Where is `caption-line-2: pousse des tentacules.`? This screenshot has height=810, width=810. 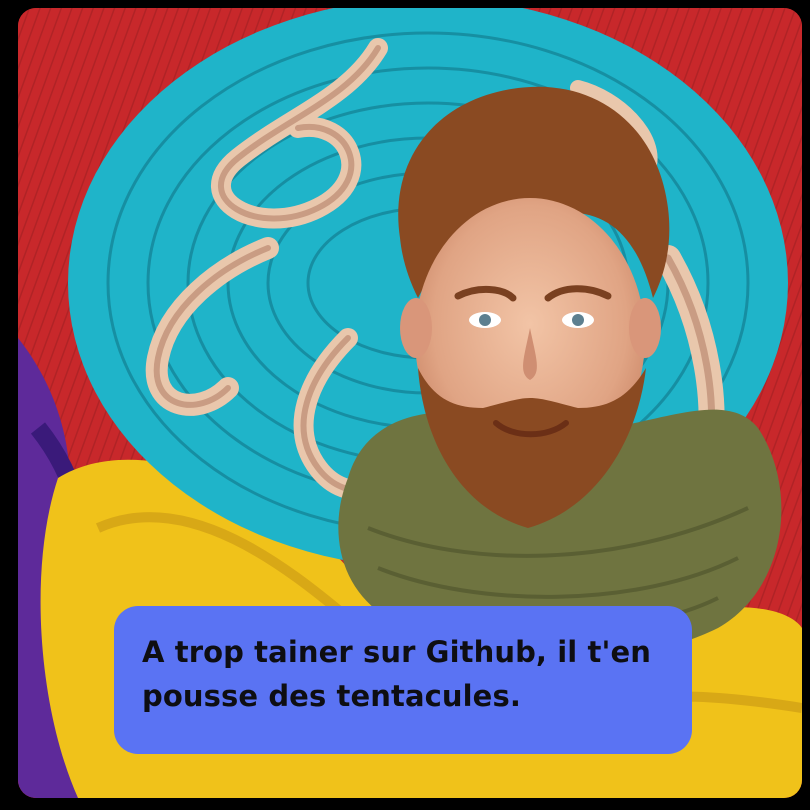
caption-line-2: pousse des tentacules. is located at coordinates (331, 696).